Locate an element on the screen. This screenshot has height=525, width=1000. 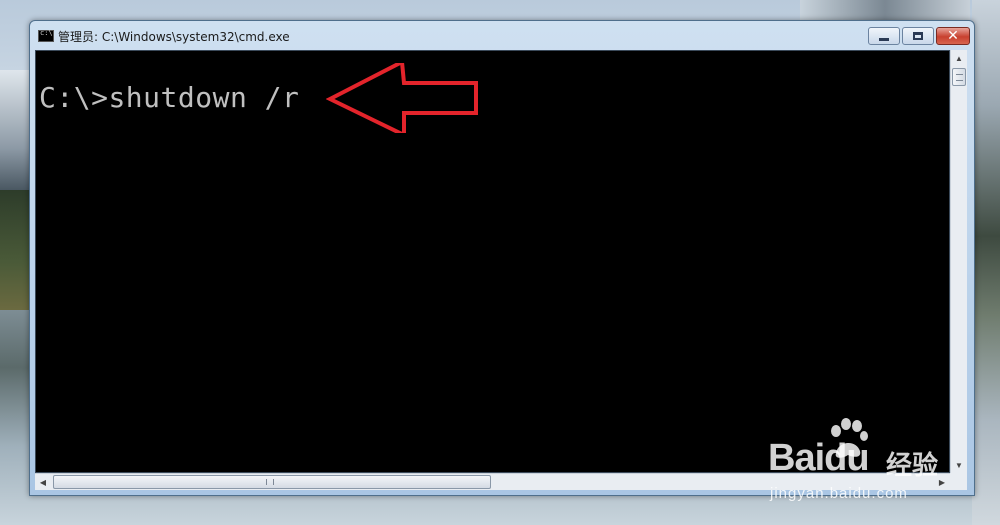
watermark-suffix: 经验 is located at coordinates (912, 466).